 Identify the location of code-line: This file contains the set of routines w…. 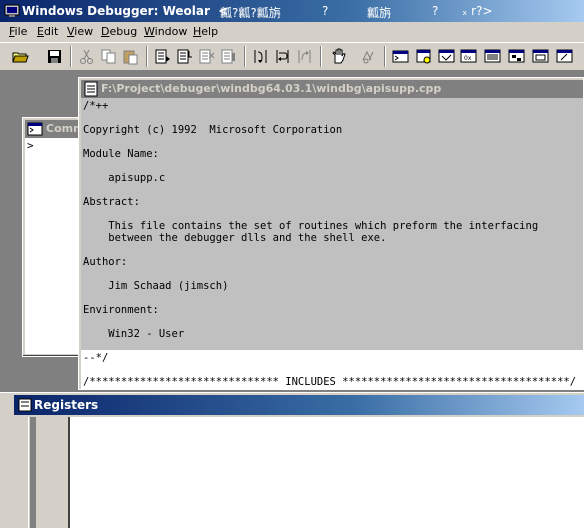
(311, 226).